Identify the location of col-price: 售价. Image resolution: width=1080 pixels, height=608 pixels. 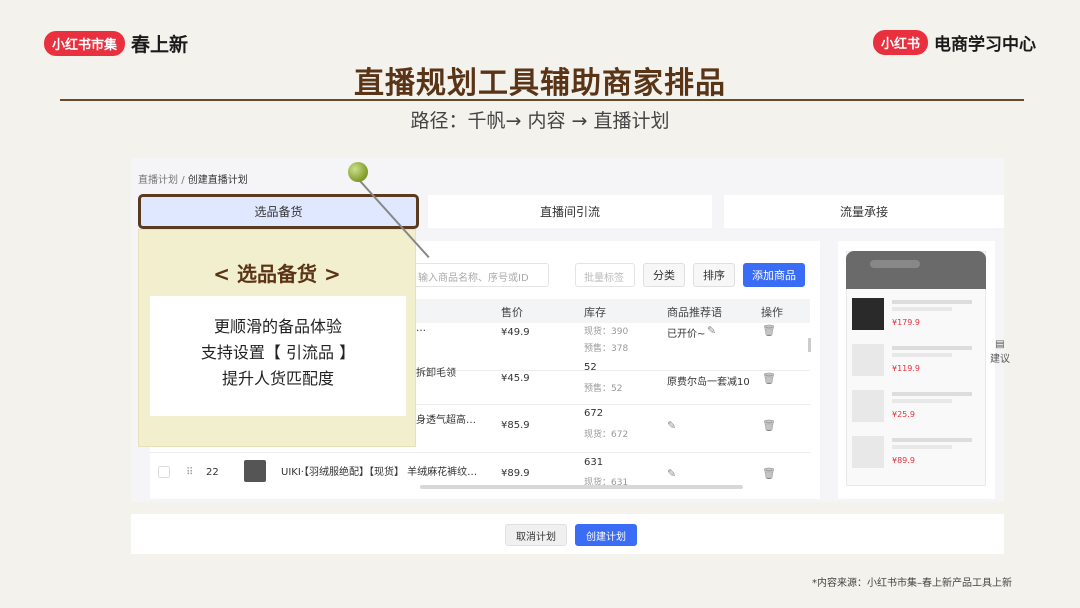
(512, 312).